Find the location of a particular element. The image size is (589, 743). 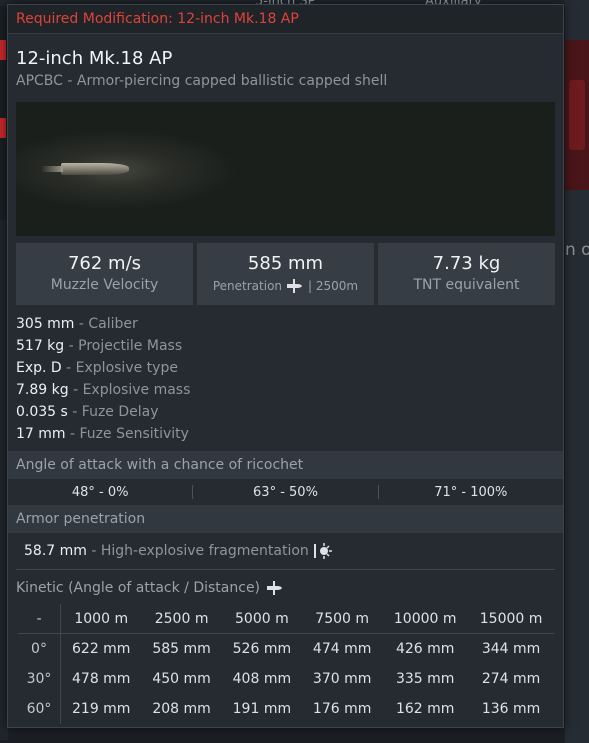

required-modification-text: Required Modification: 12-inch Mk.18 AP is located at coordinates (157, 19).